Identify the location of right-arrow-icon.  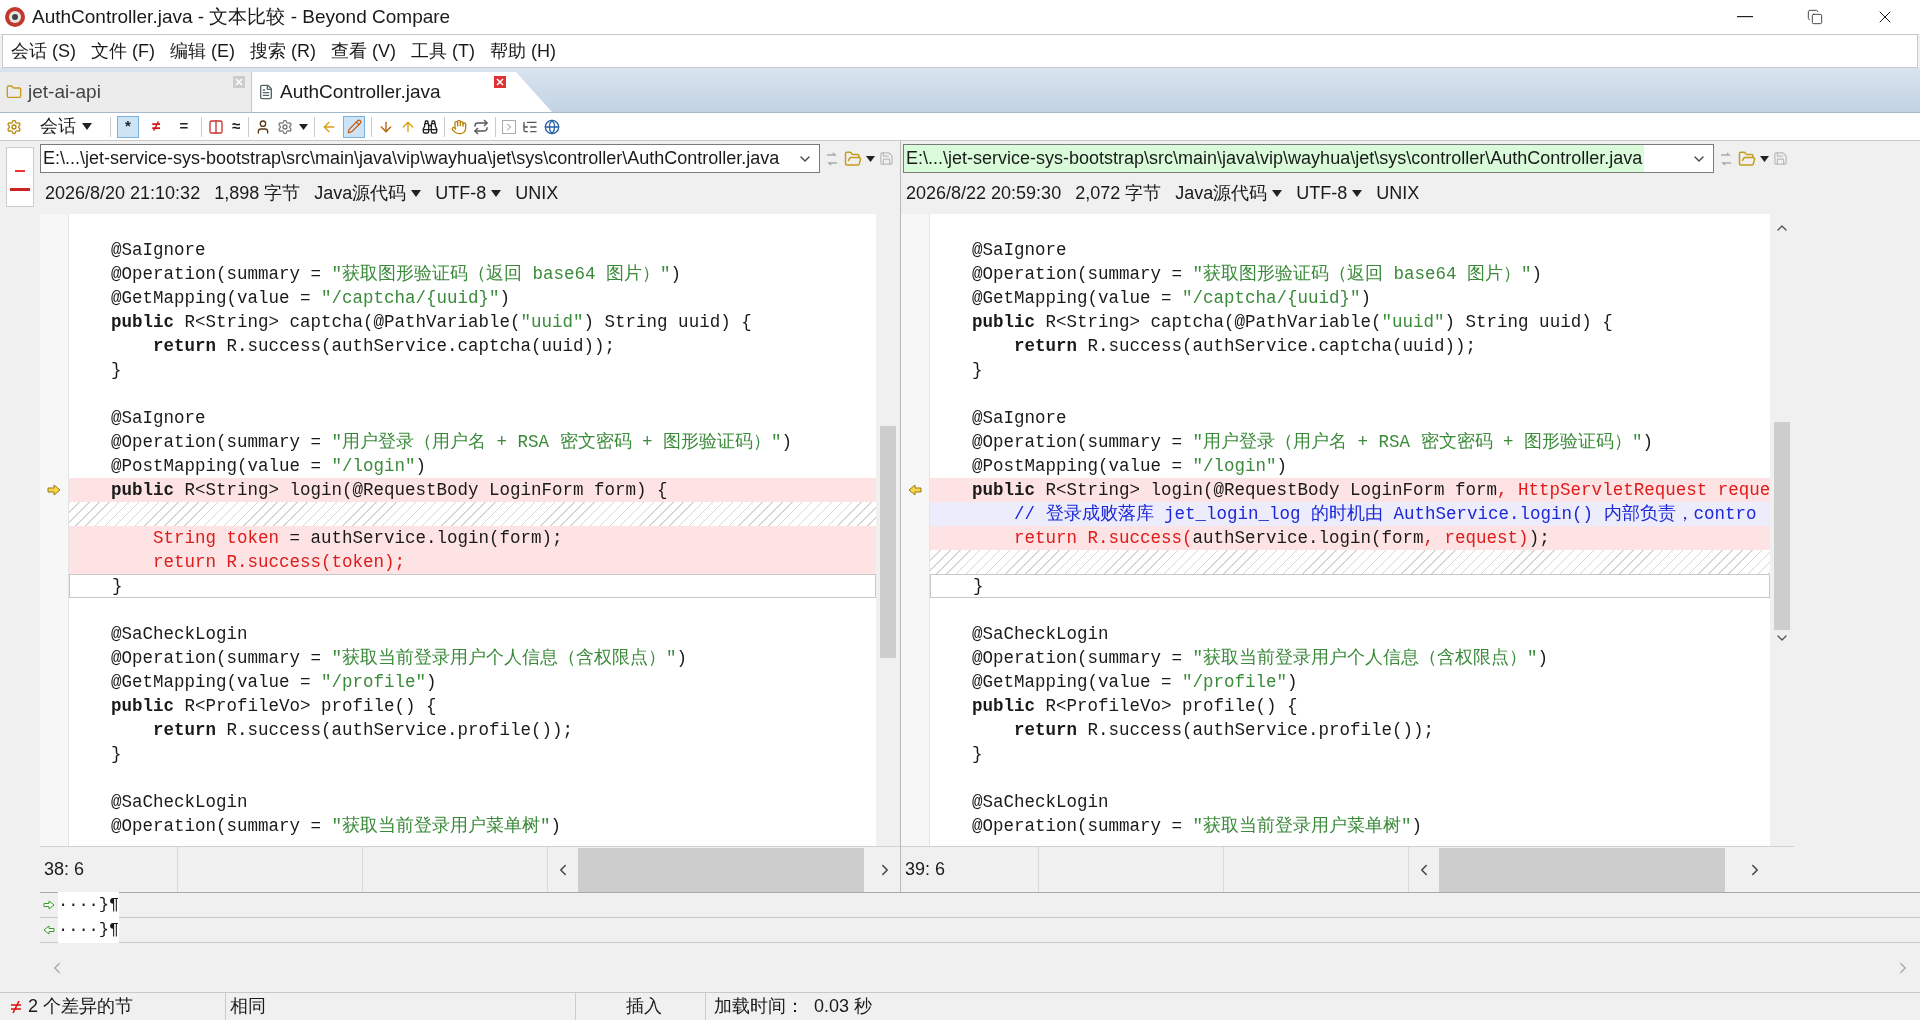
(49, 905).